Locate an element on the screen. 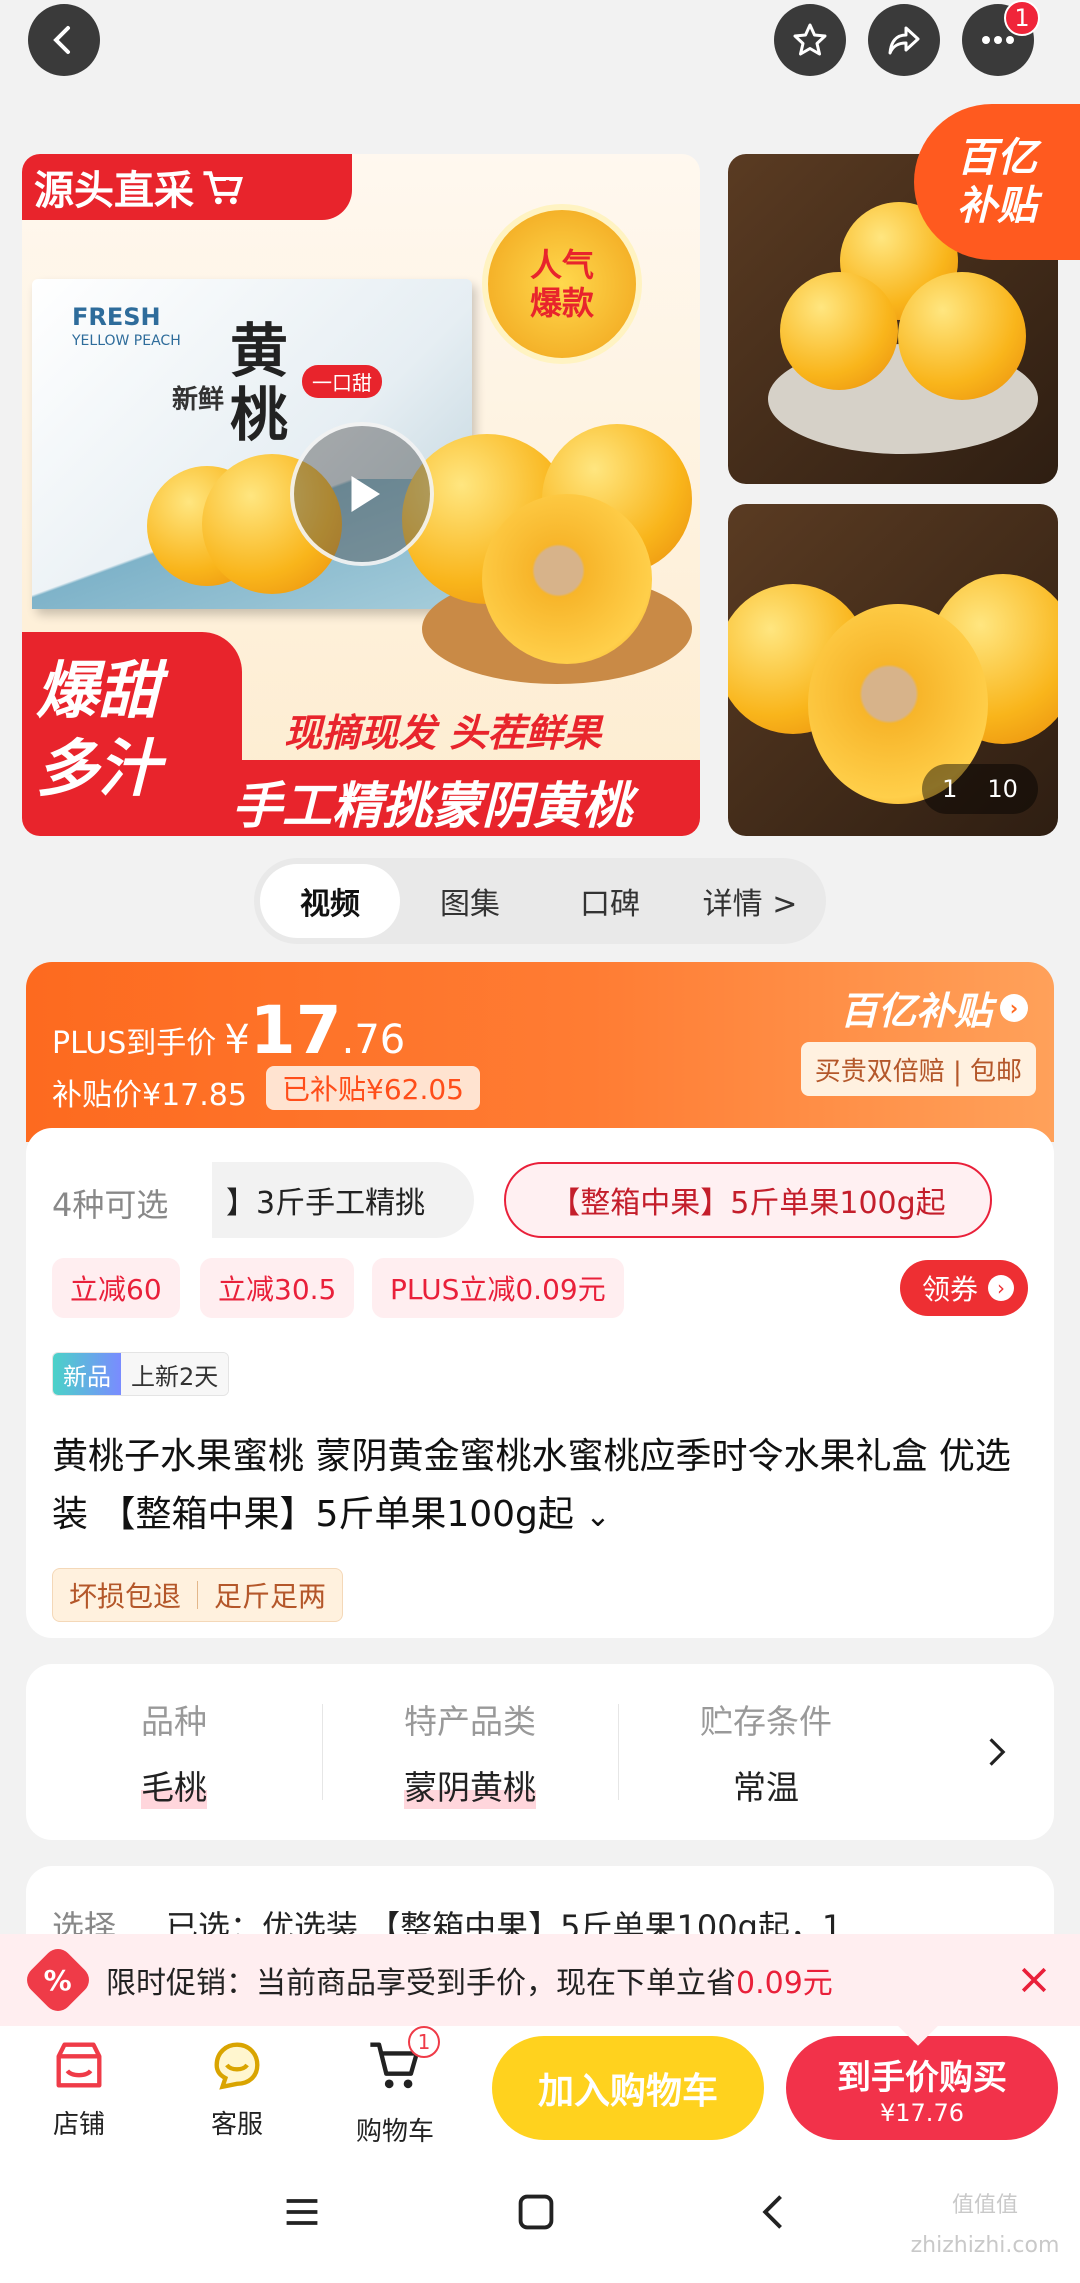  program-link: 百亿补贴 › is located at coordinates (934, 1007).